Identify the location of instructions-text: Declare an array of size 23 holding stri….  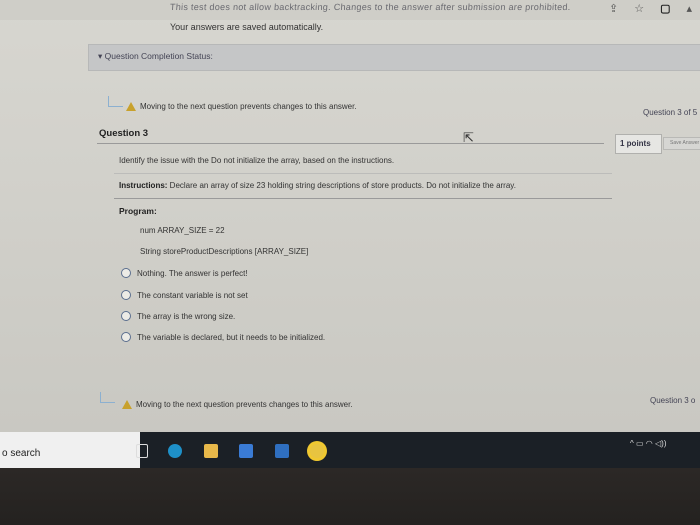
(341, 185).